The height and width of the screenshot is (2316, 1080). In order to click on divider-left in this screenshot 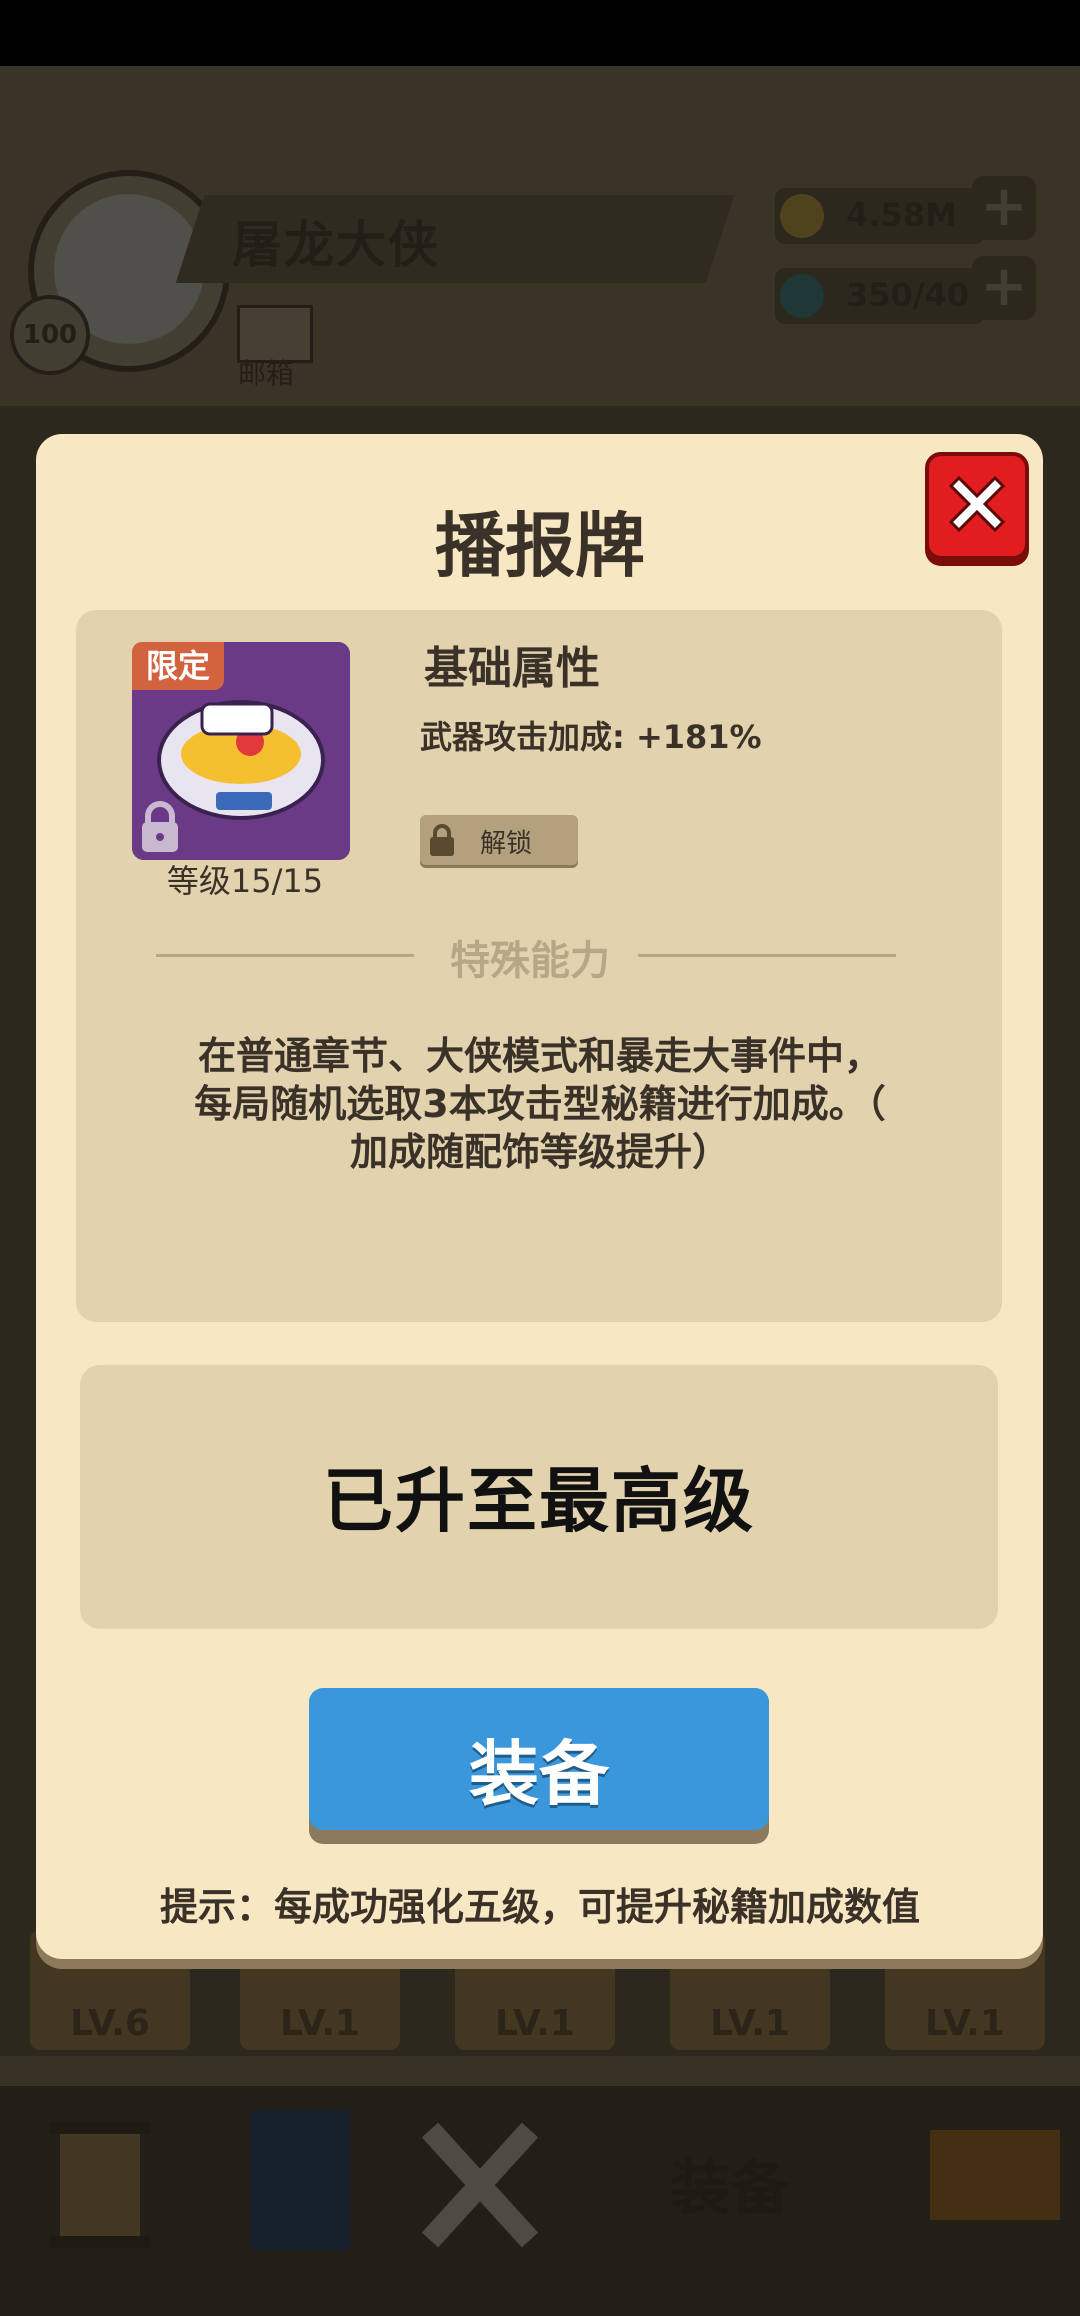, I will do `click(285, 955)`.